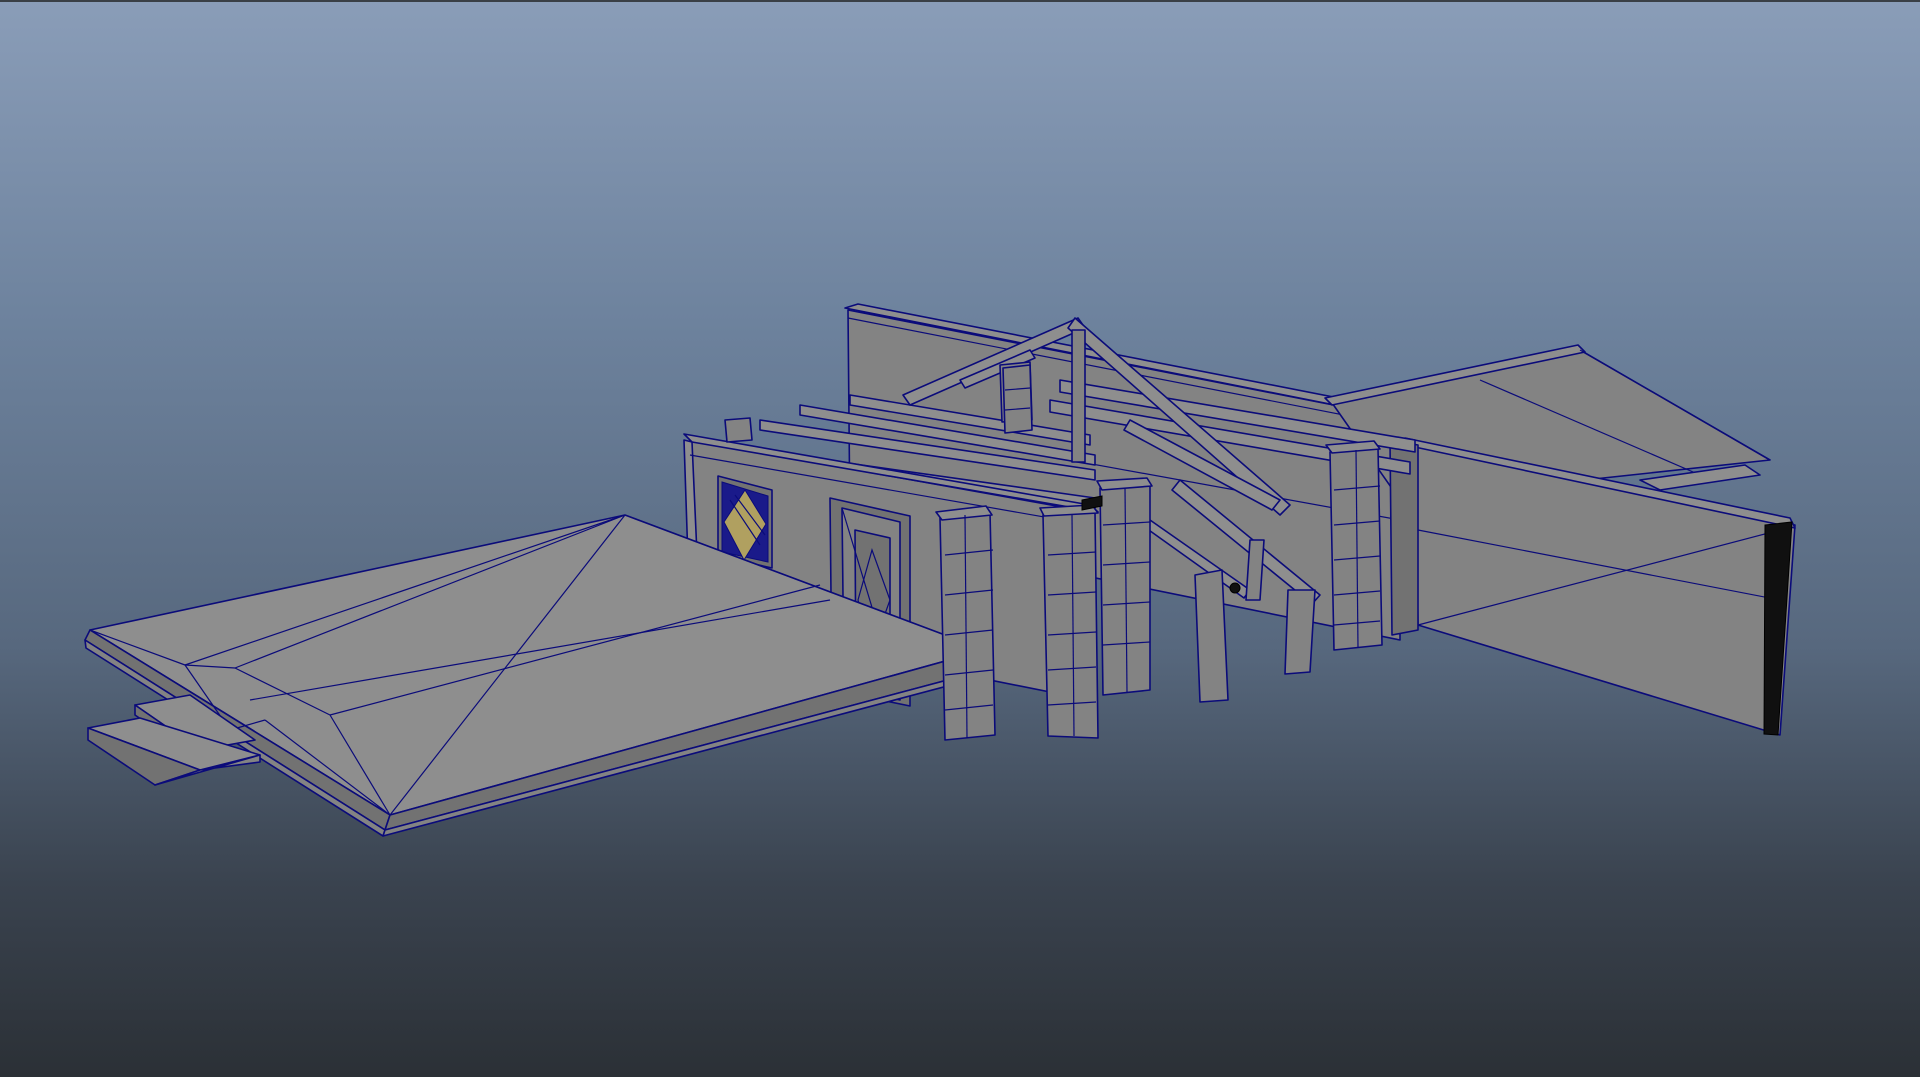  What do you see at coordinates (1560, 540) in the screenshot?
I see `side-wall` at bounding box center [1560, 540].